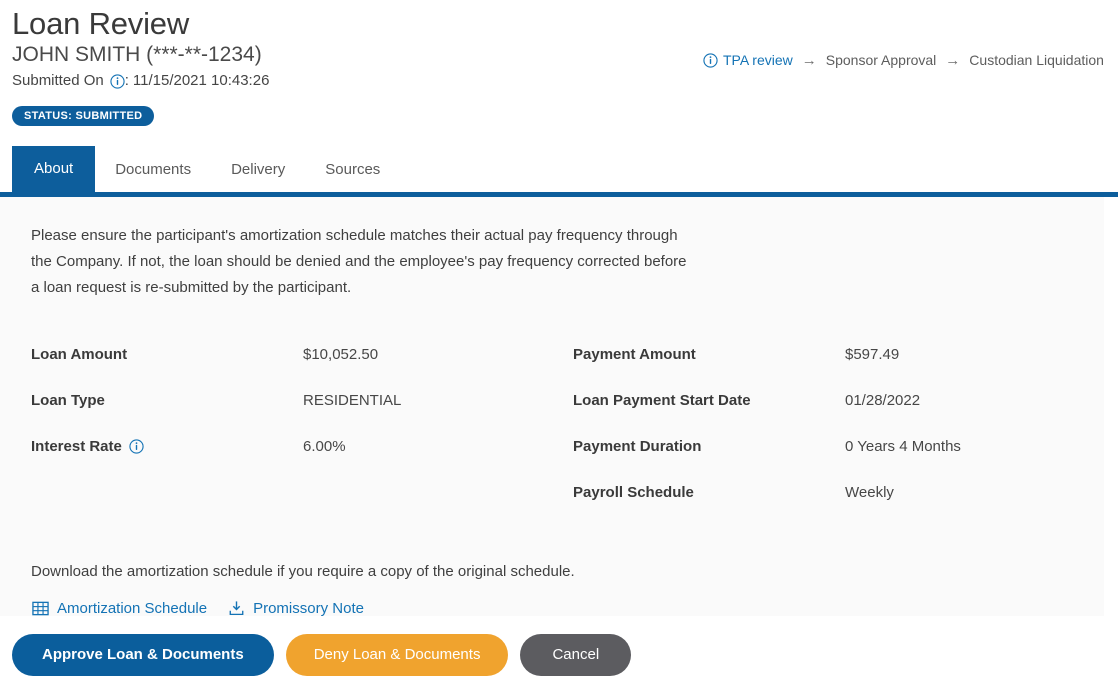  Describe the element at coordinates (258, 170) in the screenshot. I see `tab-delivery: Delivery` at that location.